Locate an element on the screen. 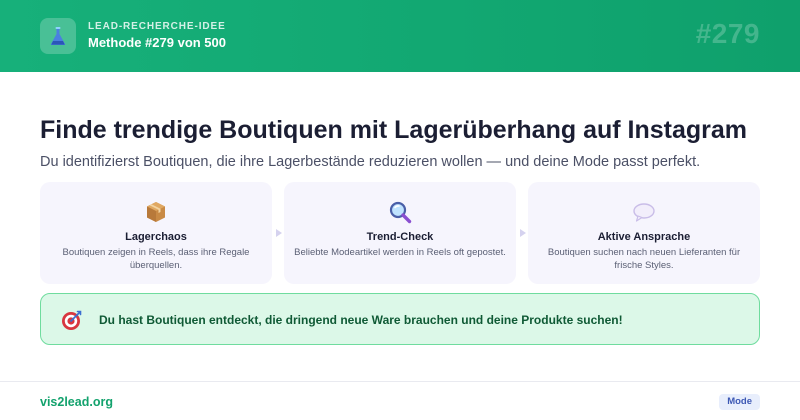  method-number: #279 is located at coordinates (727, 33).